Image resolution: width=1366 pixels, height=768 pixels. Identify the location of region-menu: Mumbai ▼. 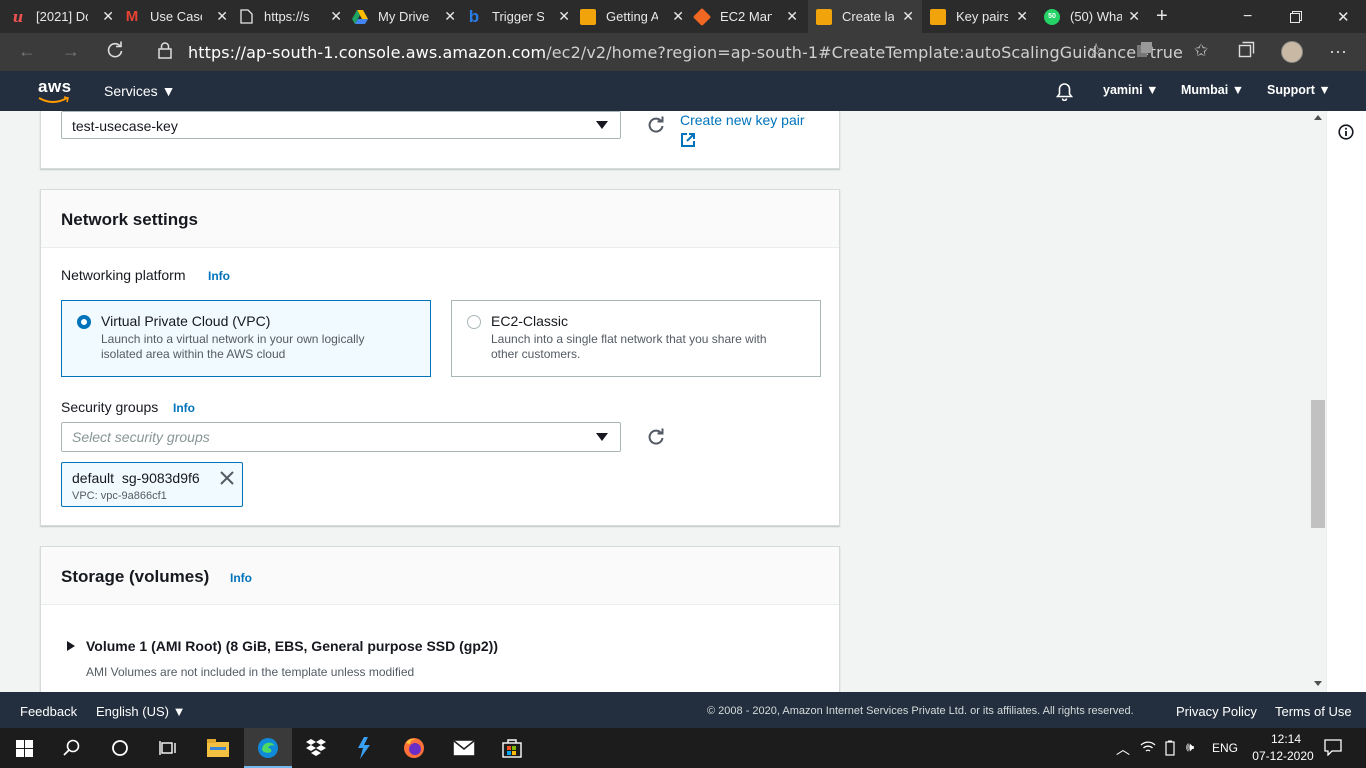
(1212, 90).